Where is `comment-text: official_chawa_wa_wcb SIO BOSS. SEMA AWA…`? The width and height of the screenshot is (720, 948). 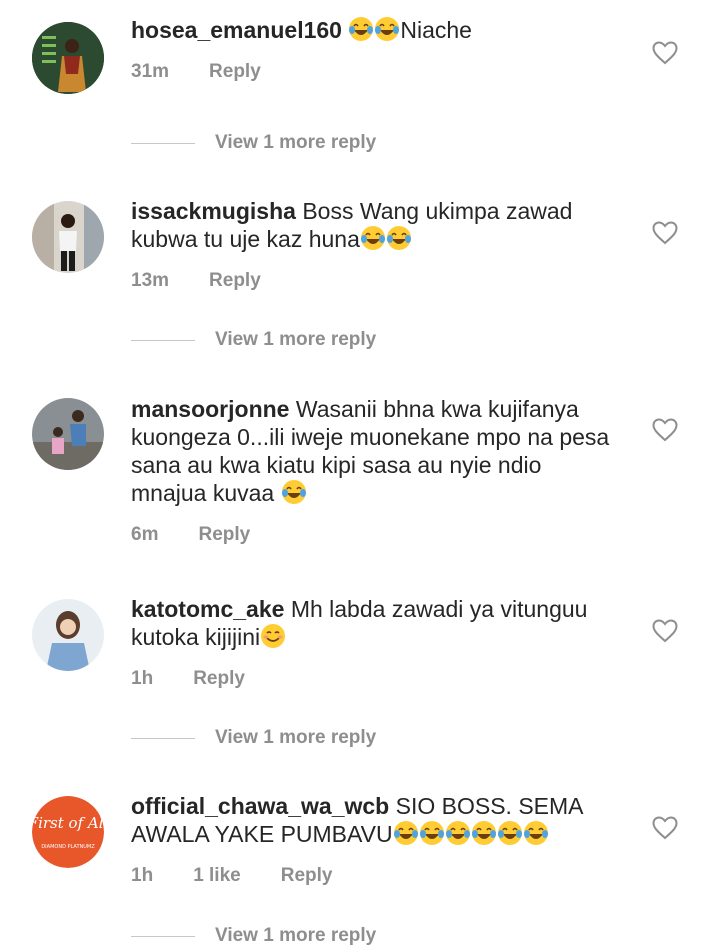 comment-text: official_chawa_wa_wcb SIO BOSS. SEMA AWA… is located at coordinates (376, 822).